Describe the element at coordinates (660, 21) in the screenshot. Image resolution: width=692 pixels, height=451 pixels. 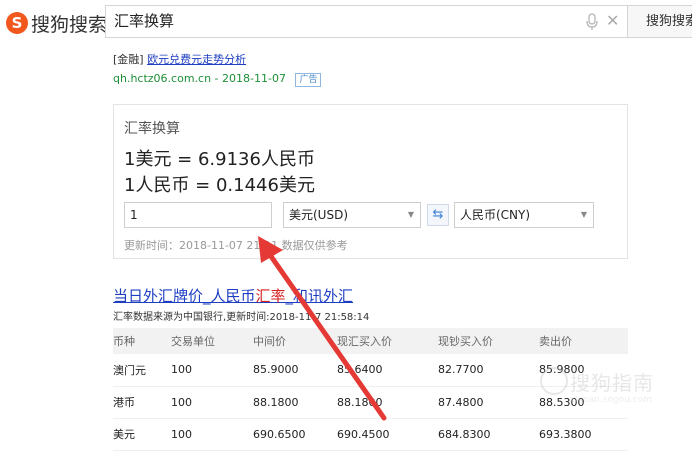
I see `search-button: 搜狗搜索` at that location.